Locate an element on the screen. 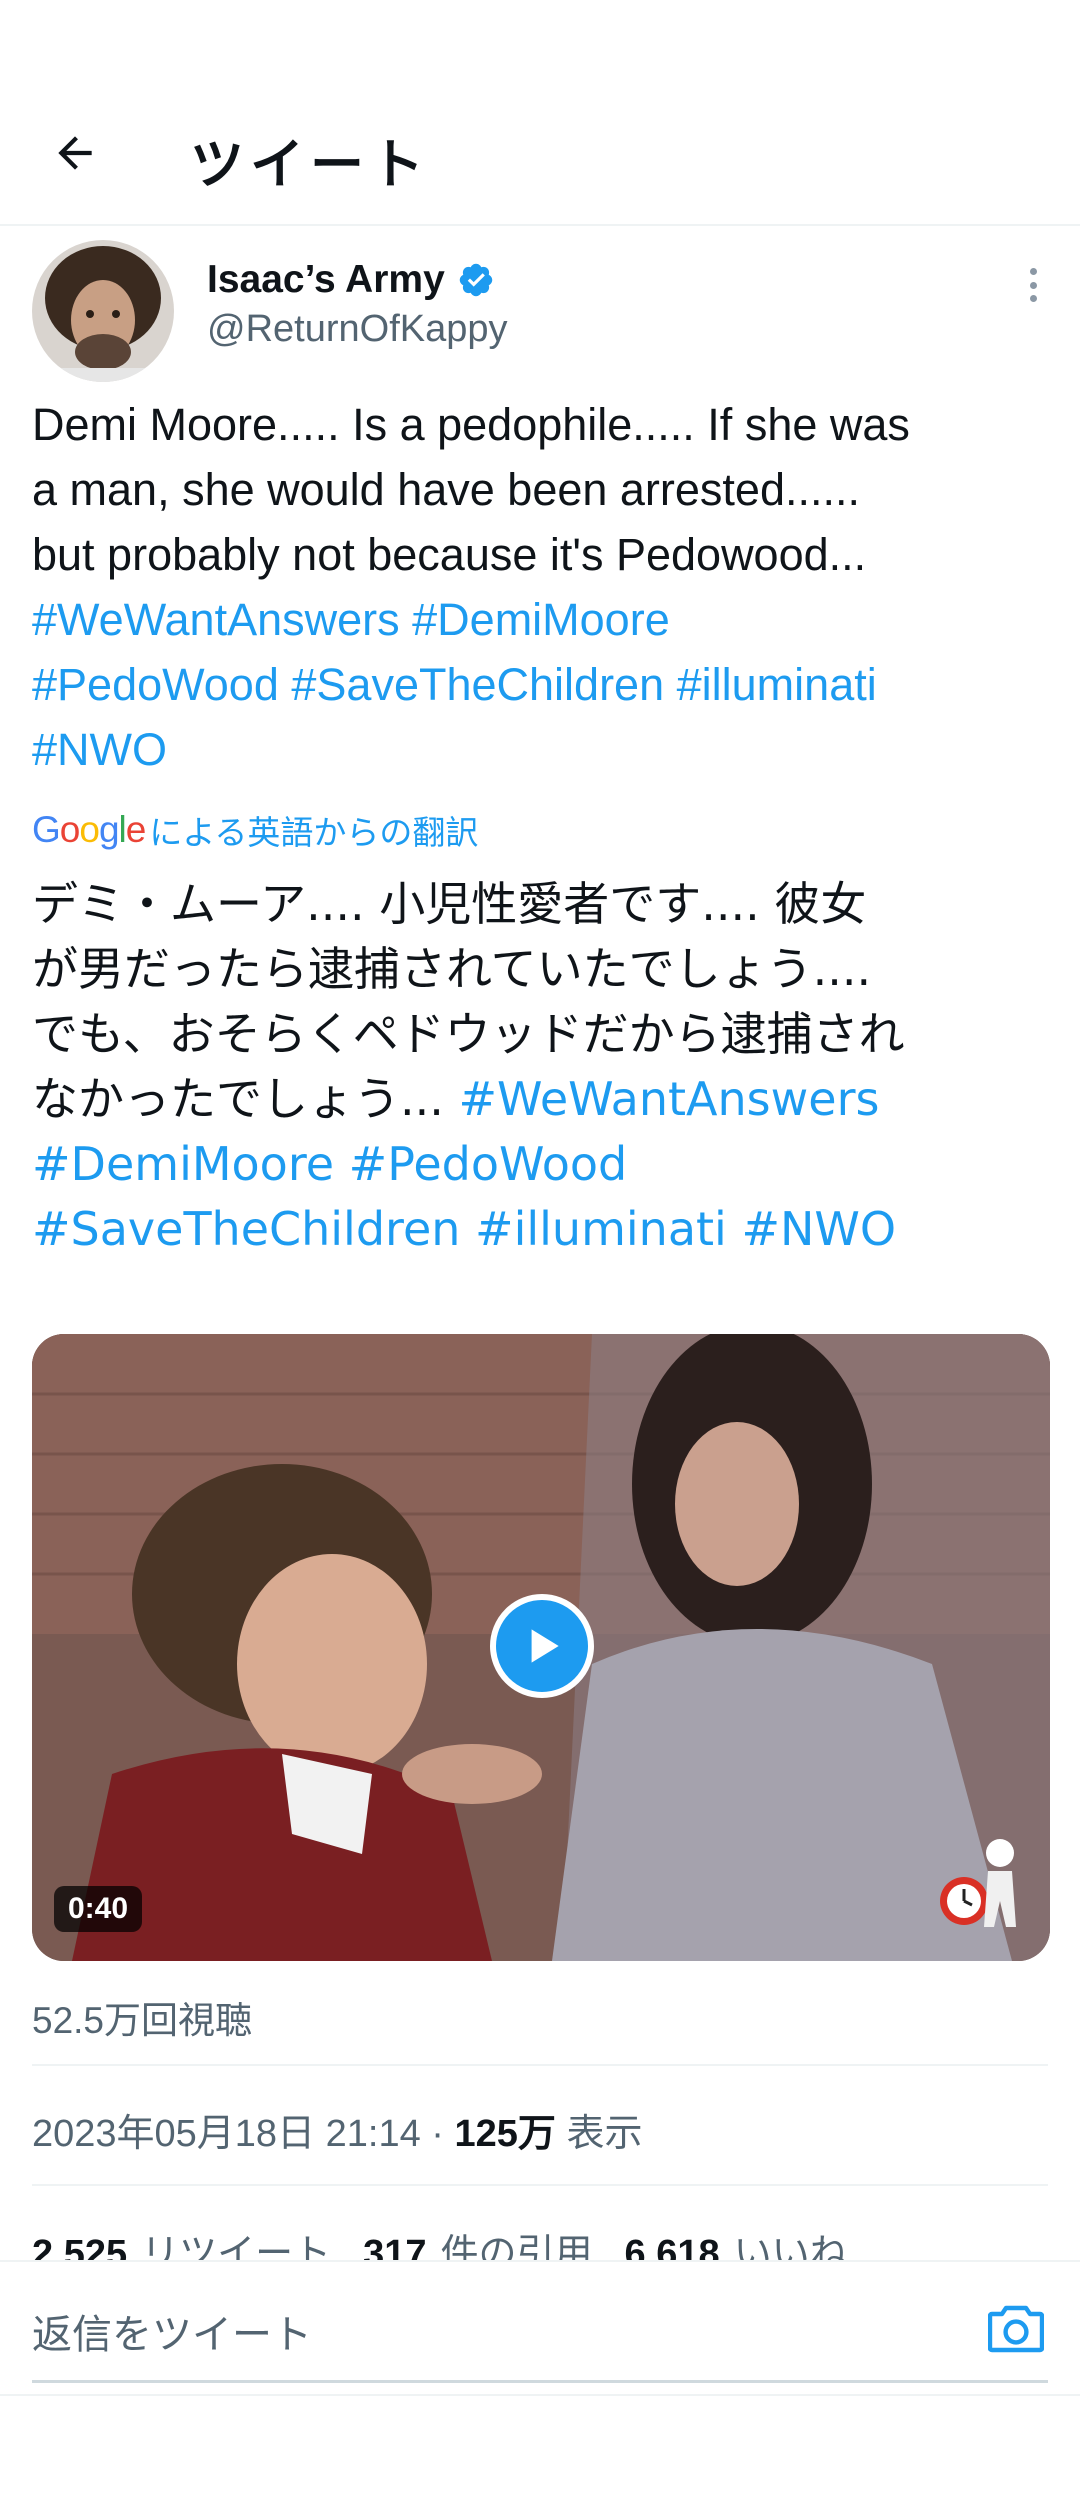 This screenshot has height=2520, width=1080. translation-attribution: Google による英語からの翻訳 is located at coordinates (255, 830).